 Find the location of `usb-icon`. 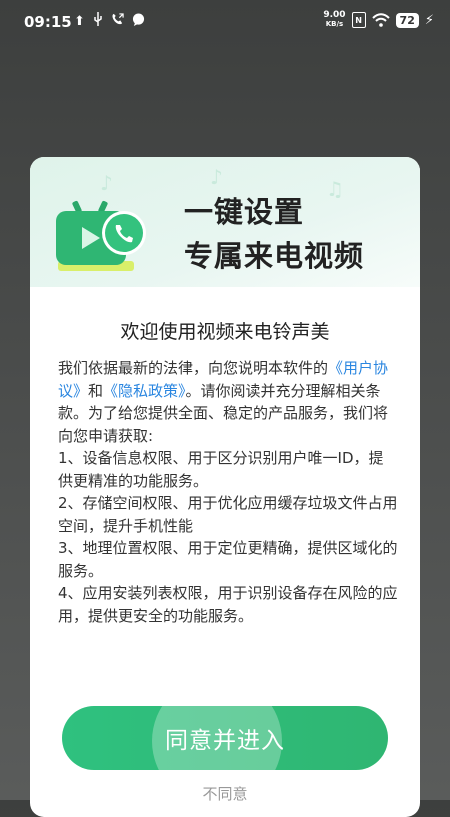

usb-icon is located at coordinates (98, 22).